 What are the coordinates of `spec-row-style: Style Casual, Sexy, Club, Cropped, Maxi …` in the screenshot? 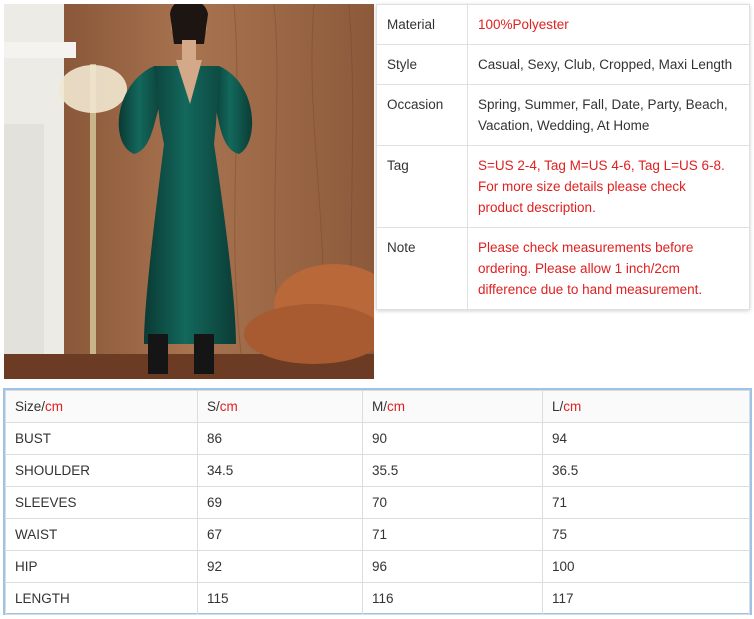 It's located at (563, 64).